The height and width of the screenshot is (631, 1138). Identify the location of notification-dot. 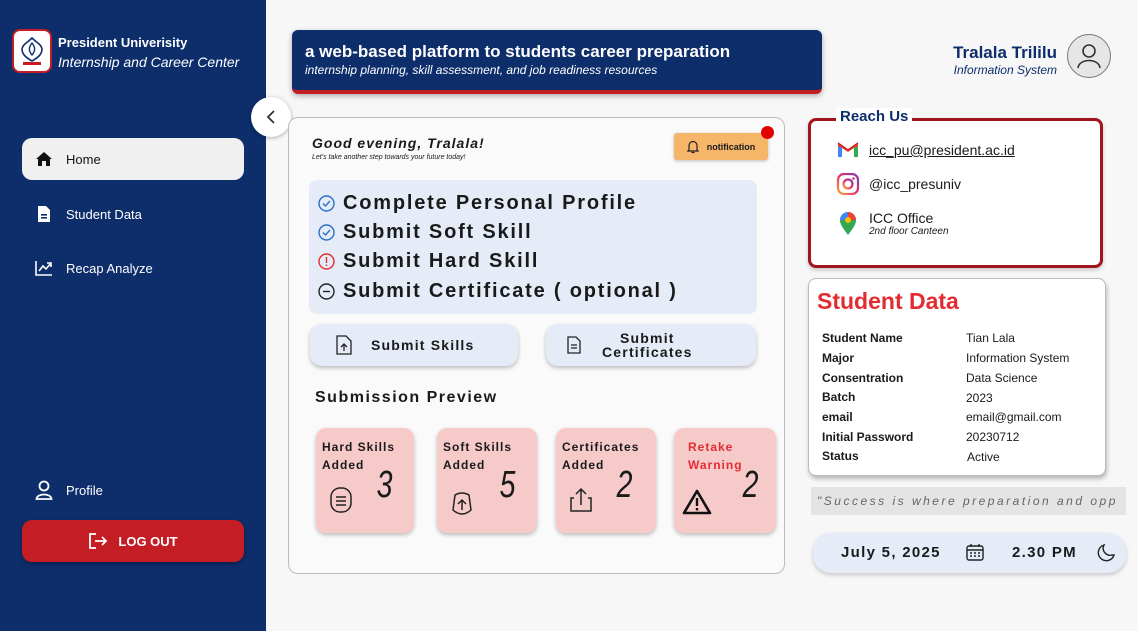
(767, 132).